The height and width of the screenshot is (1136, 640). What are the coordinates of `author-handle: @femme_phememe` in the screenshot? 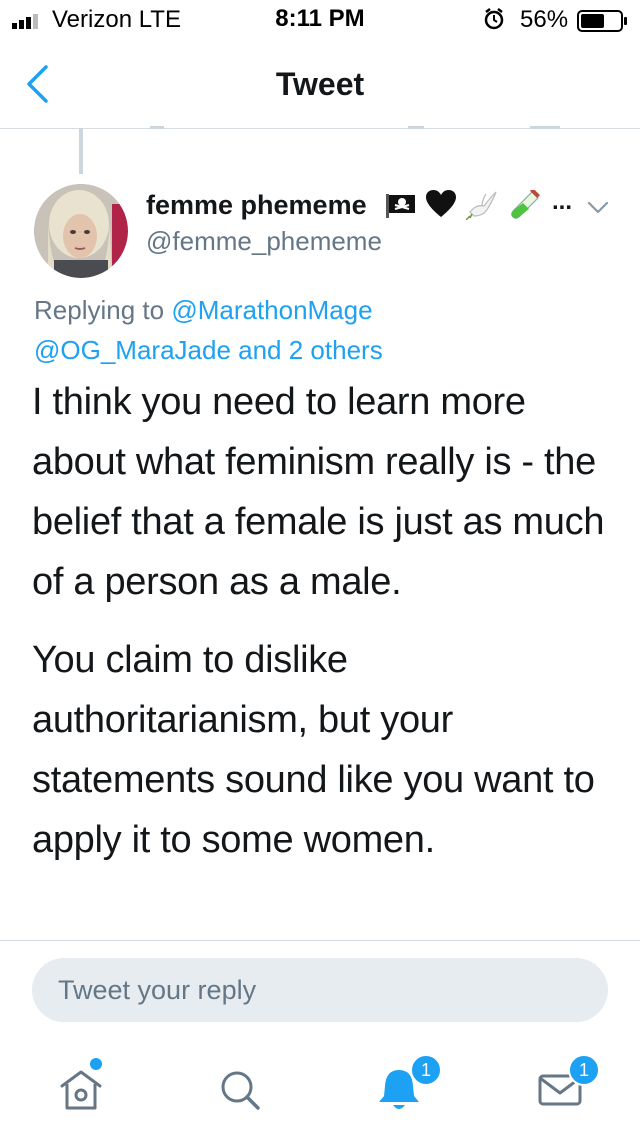 It's located at (264, 241).